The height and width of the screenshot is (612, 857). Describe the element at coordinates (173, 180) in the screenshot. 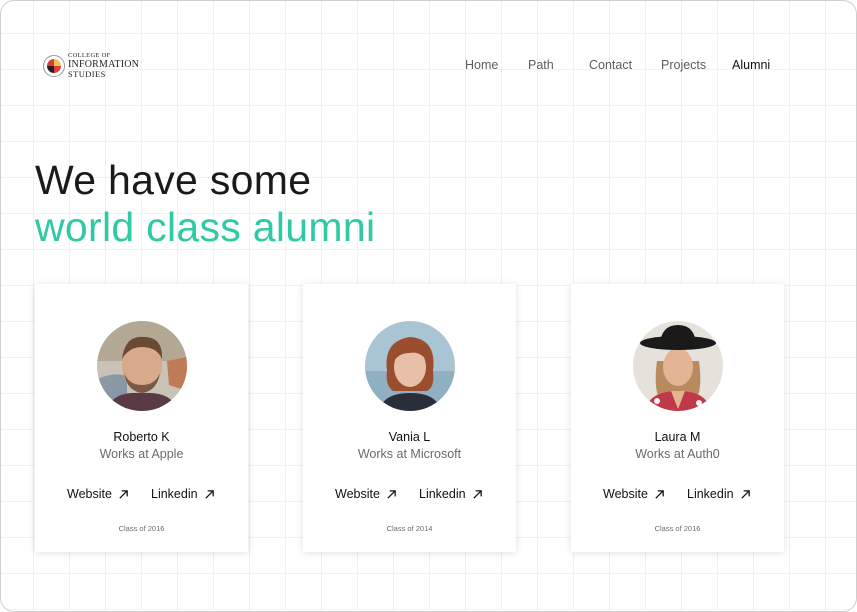

I see `hero-line-1: We have some` at that location.